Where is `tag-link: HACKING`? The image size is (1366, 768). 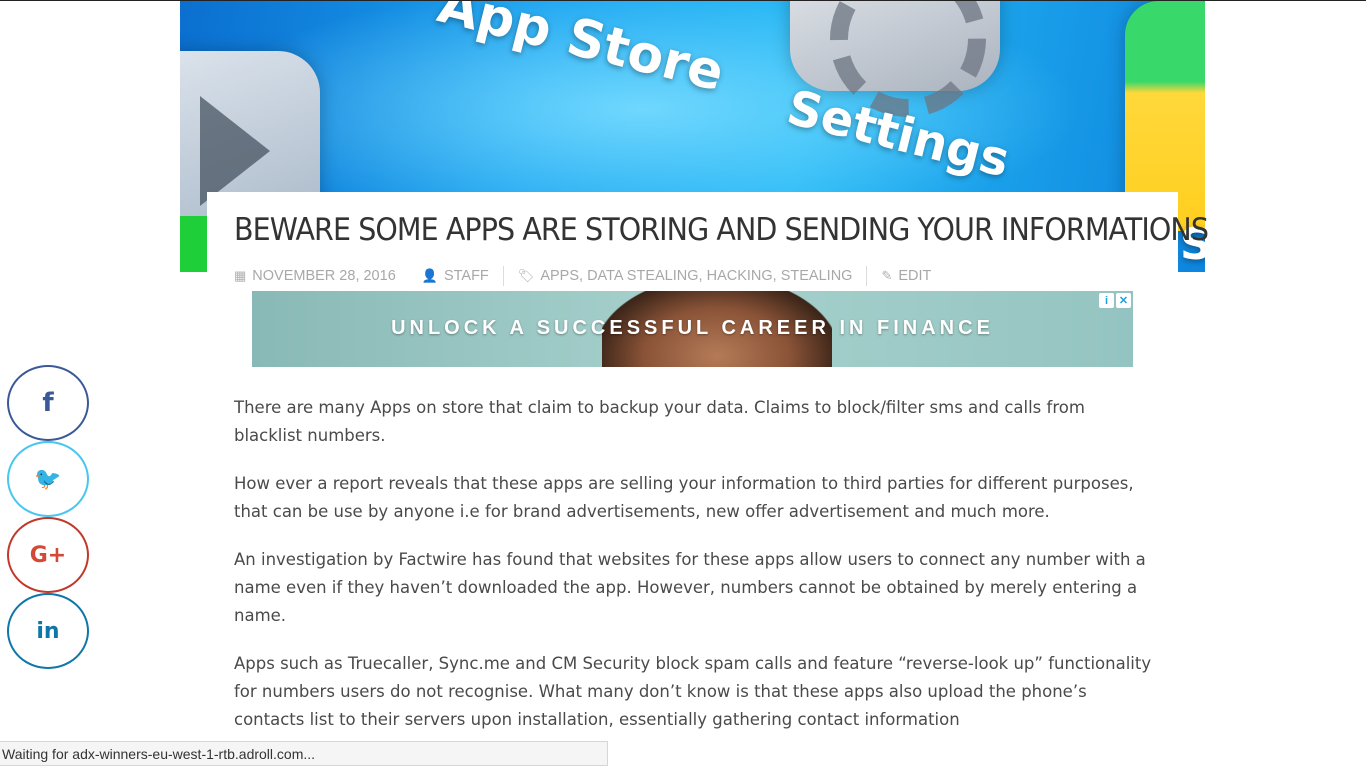
tag-link: HACKING is located at coordinates (740, 276).